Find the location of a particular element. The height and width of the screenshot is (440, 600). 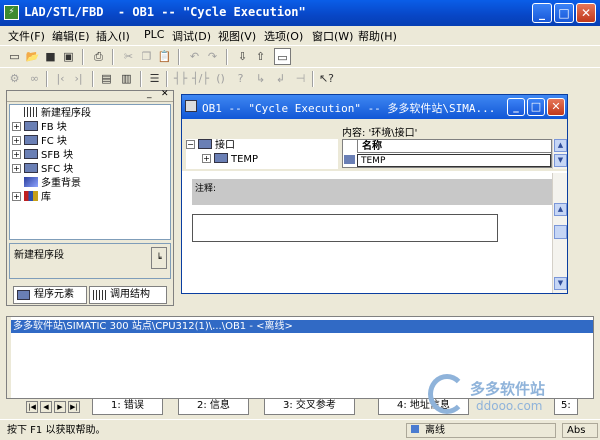

maximize-button: □ is located at coordinates (564, 13).